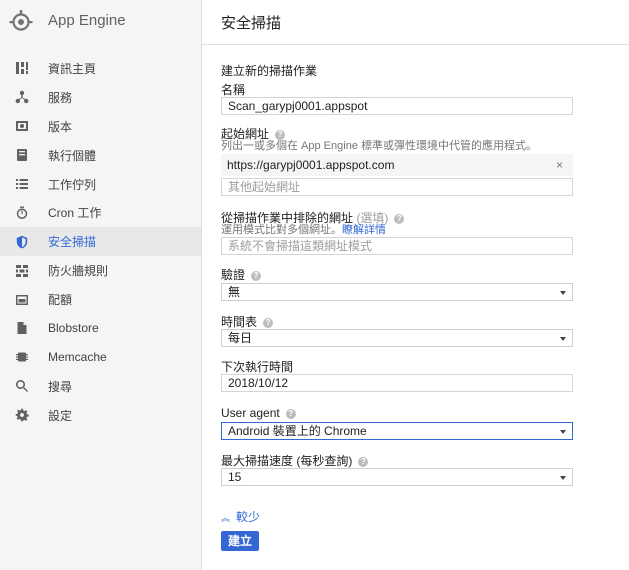 The width and height of the screenshot is (629, 570). I want to click on next-run-input: 2018/10/12, so click(397, 383).